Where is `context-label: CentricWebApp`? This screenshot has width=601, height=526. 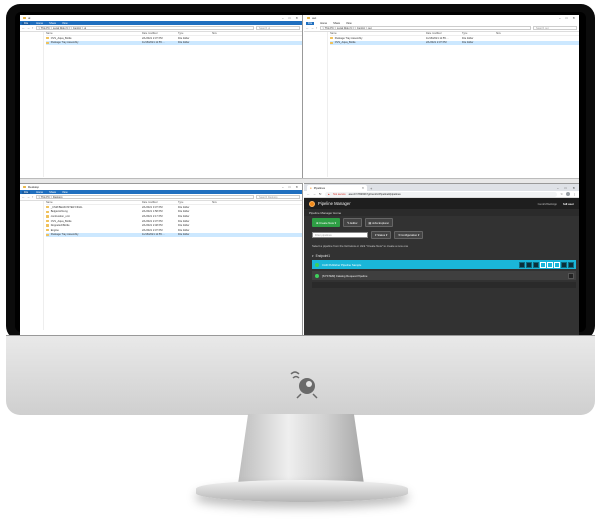
context-label: CentricWebApp is located at coordinates (548, 204).